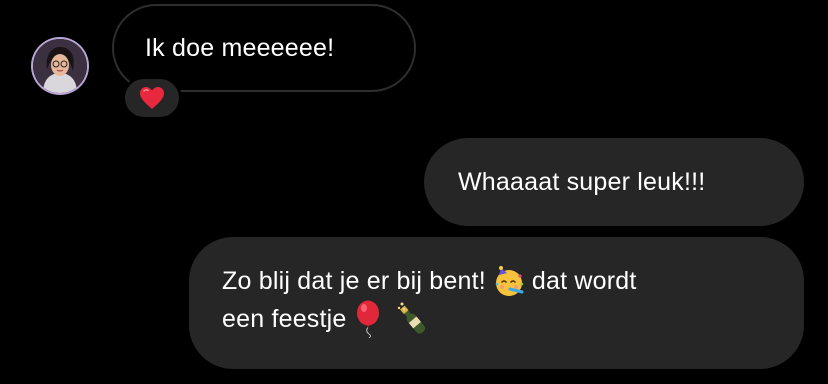  What do you see at coordinates (284, 319) in the screenshot?
I see `message-text-segment: een feestje` at bounding box center [284, 319].